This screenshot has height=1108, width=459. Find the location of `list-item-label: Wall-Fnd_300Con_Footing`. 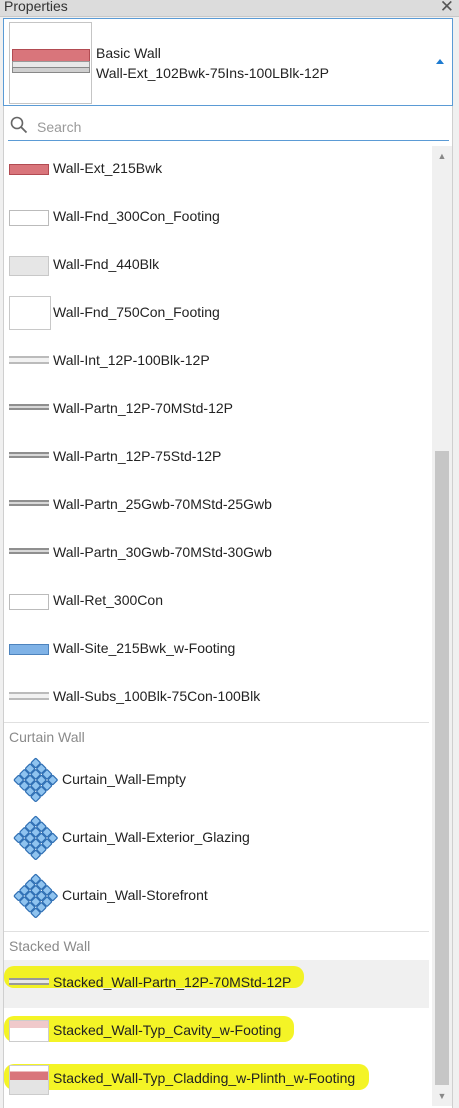

list-item-label: Wall-Fnd_300Con_Footing is located at coordinates (136, 216).